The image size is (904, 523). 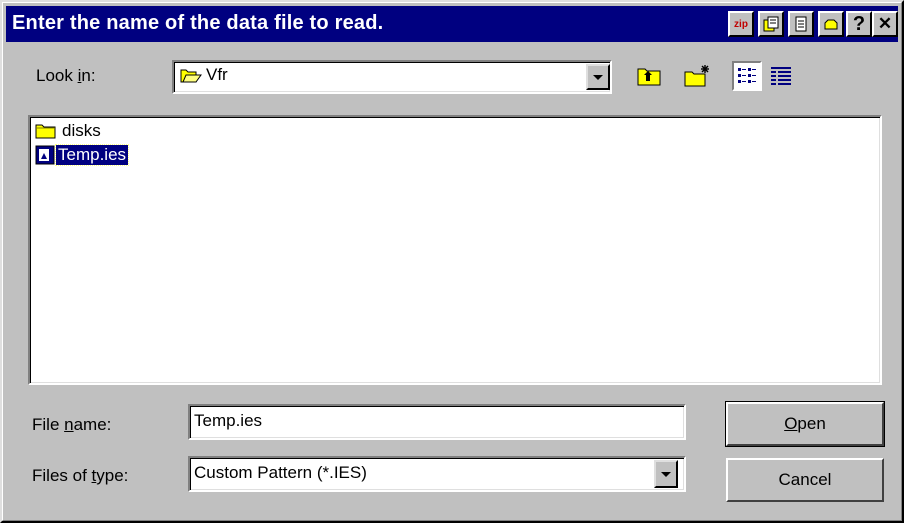 What do you see at coordinates (392, 77) in the screenshot?
I see `look-in-dropdown: Vfr` at bounding box center [392, 77].